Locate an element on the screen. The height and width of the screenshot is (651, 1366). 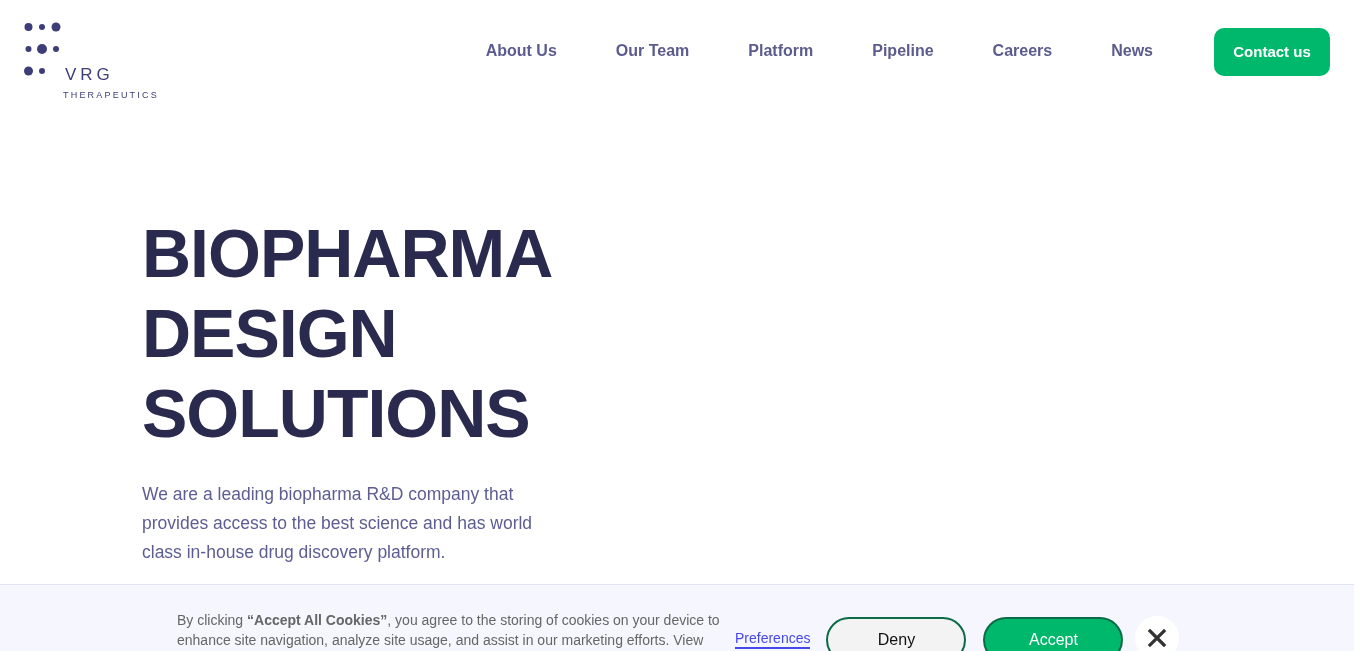
nav-link: Pipeline is located at coordinates (903, 51).